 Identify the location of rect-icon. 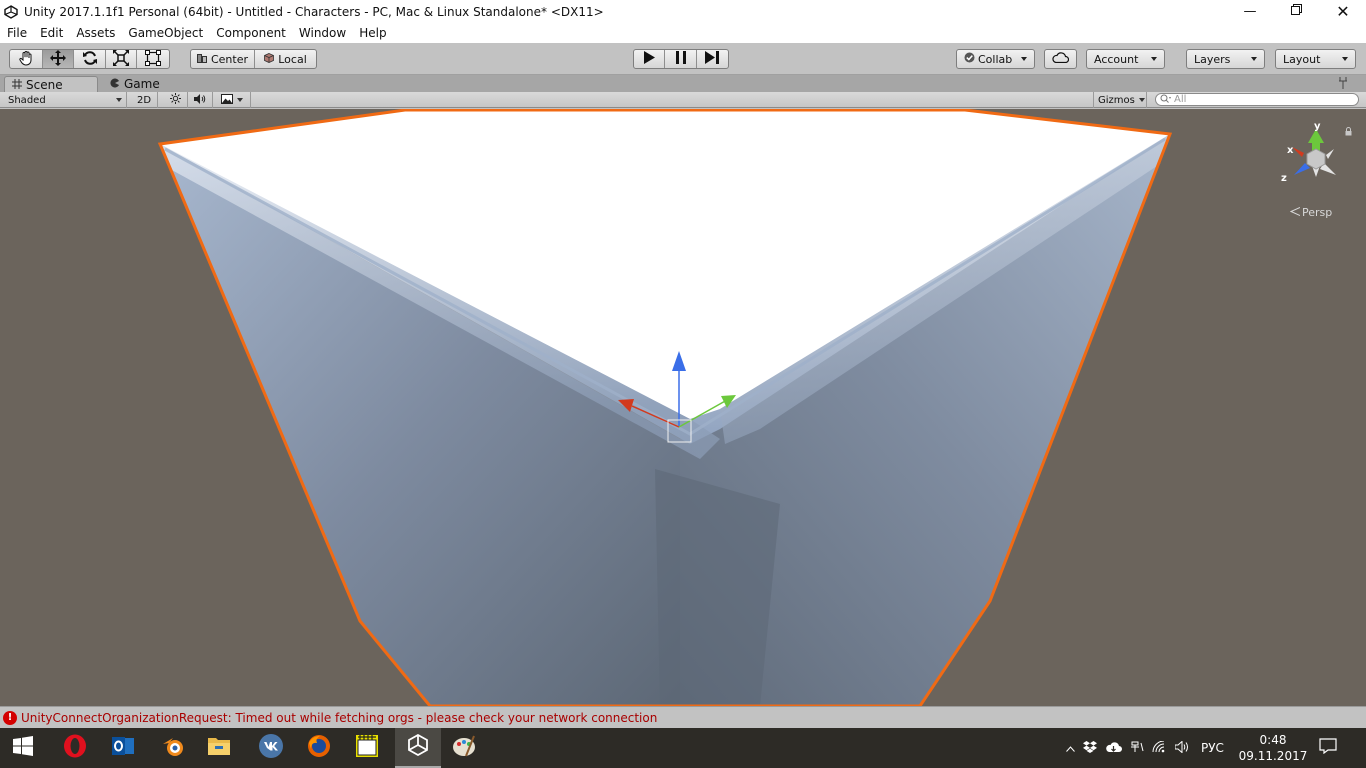
(153, 59).